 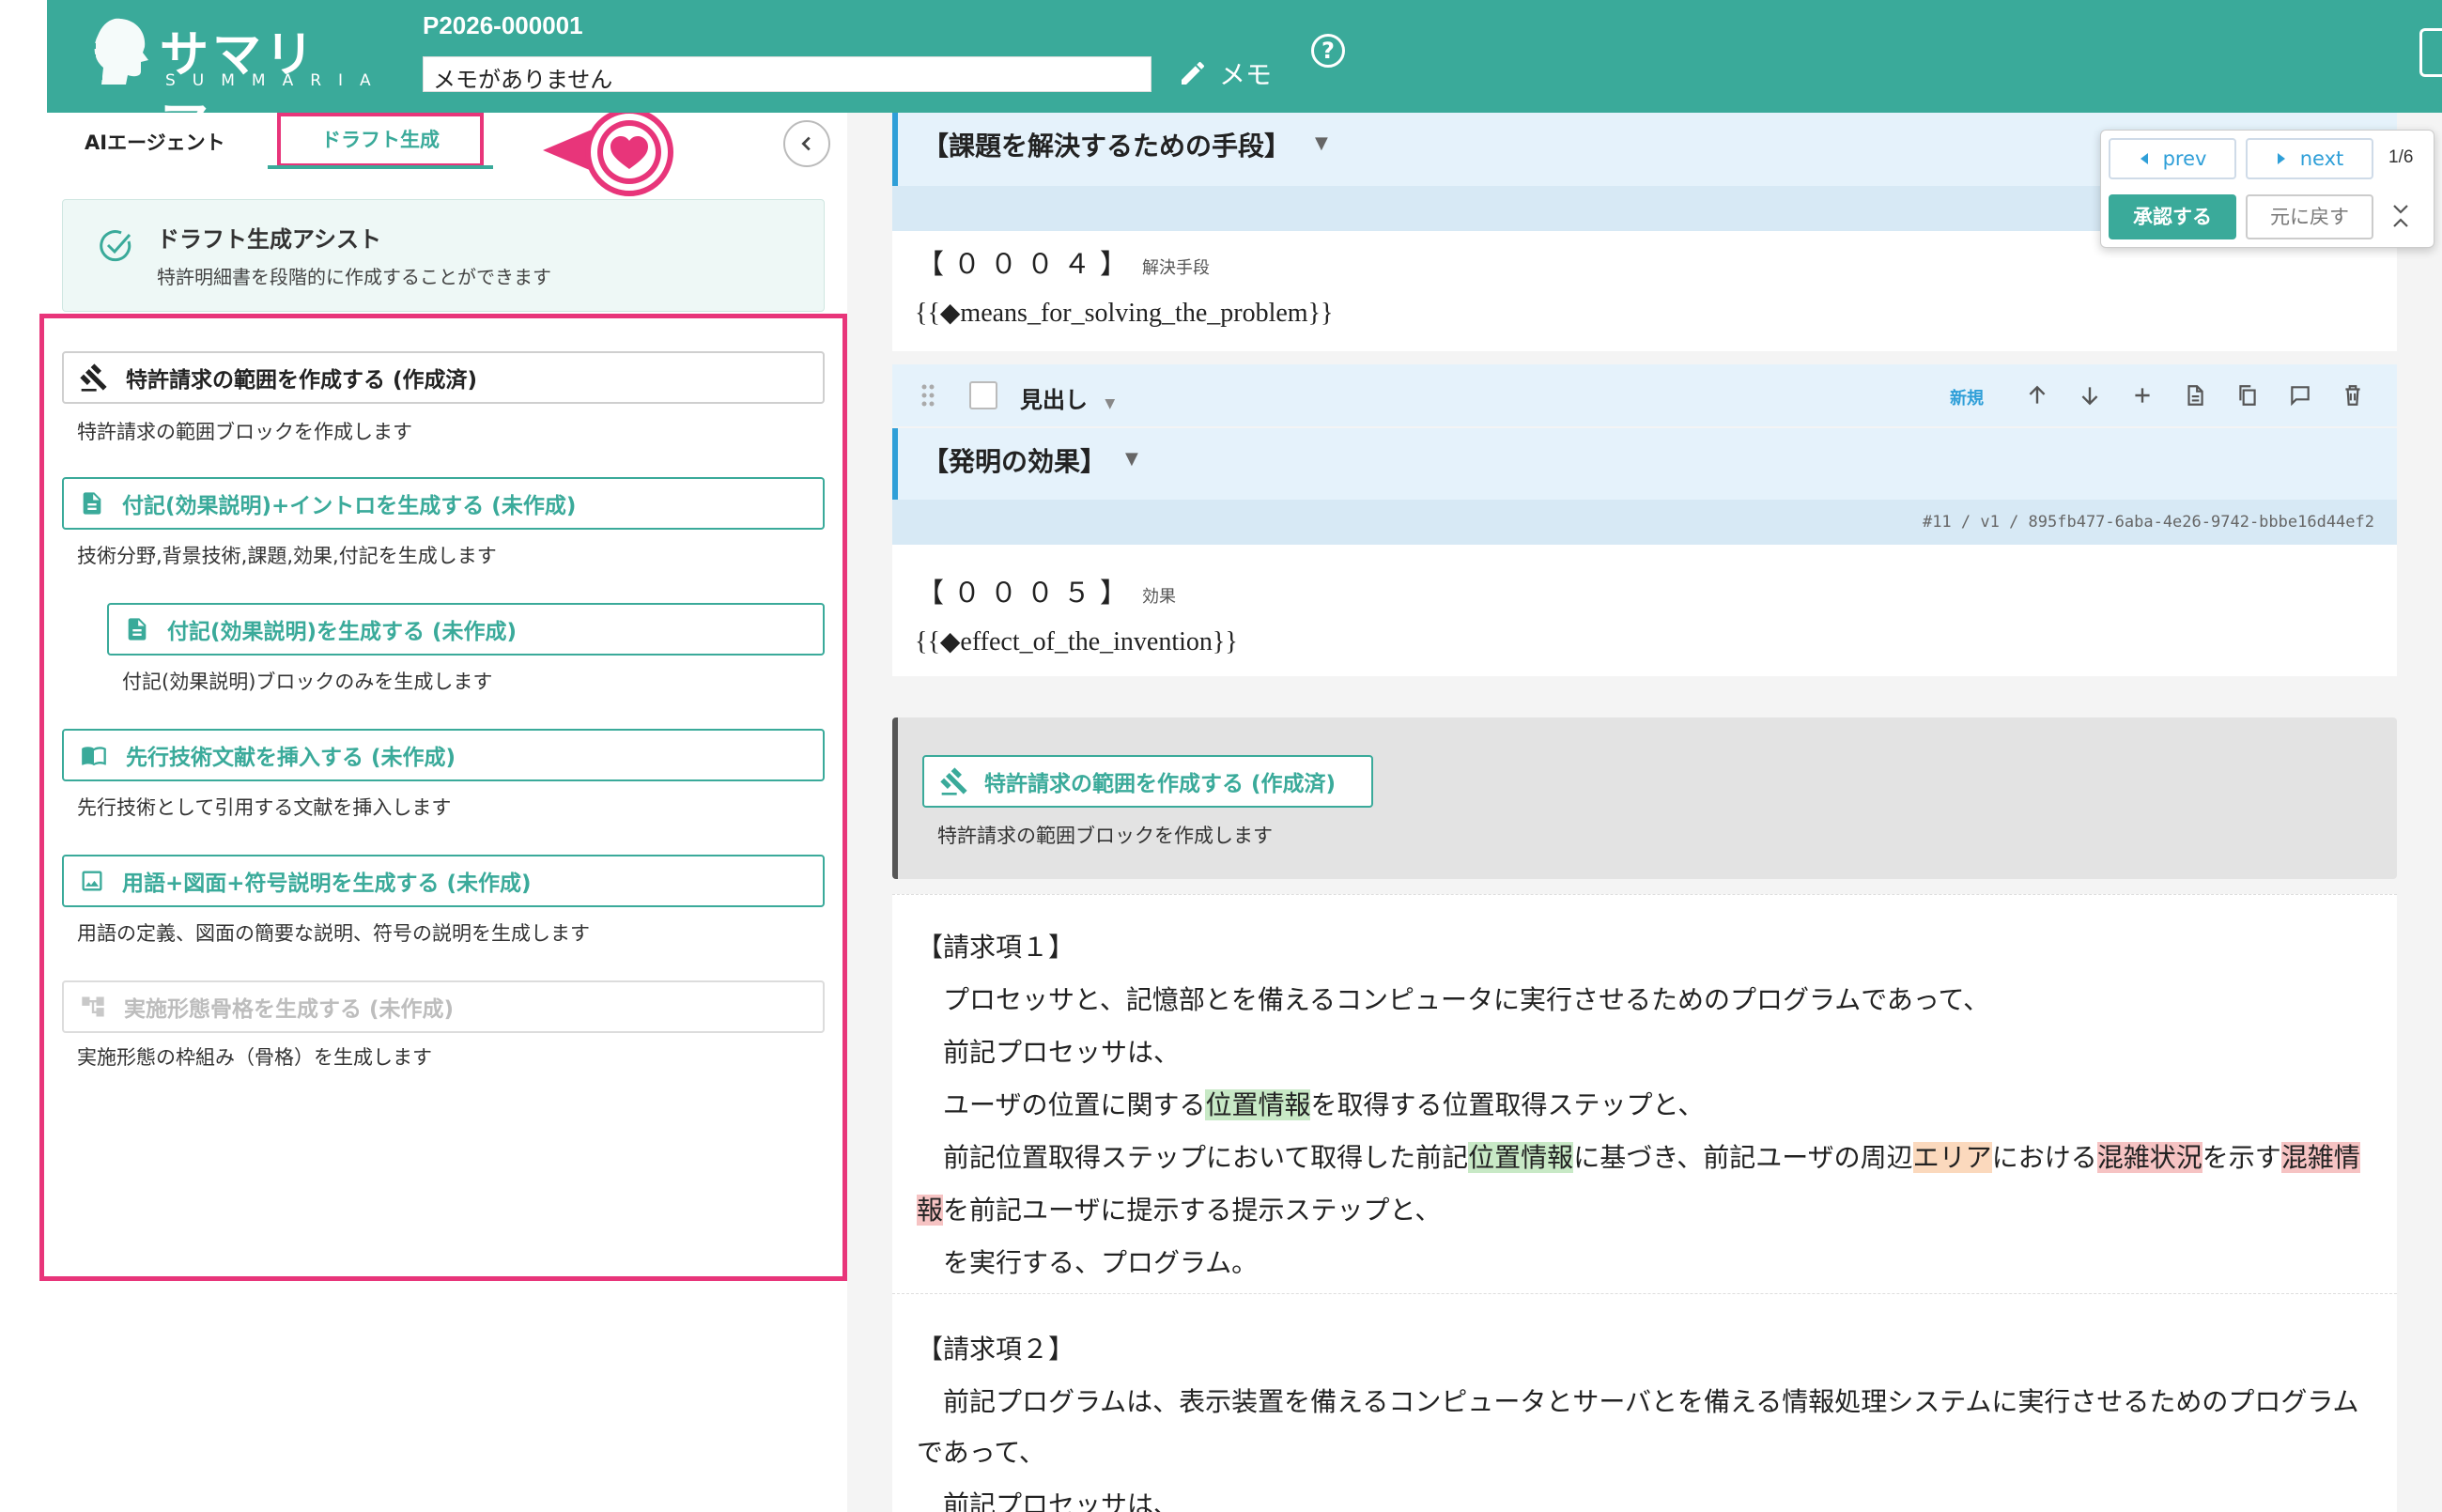 What do you see at coordinates (1952, 1158) in the screenshot?
I see `highlight-term: エリア` at bounding box center [1952, 1158].